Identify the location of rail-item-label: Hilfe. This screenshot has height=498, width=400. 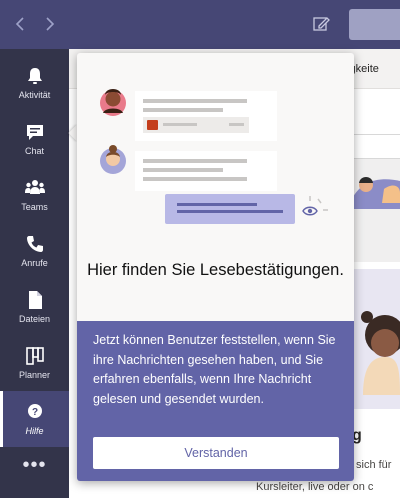
(34, 431).